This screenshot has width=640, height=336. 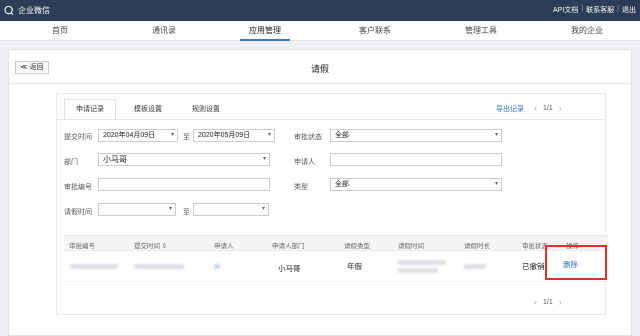 What do you see at coordinates (150, 245) in the screenshot?
I see `column-header-sortable: 提交时间 ⇕` at bounding box center [150, 245].